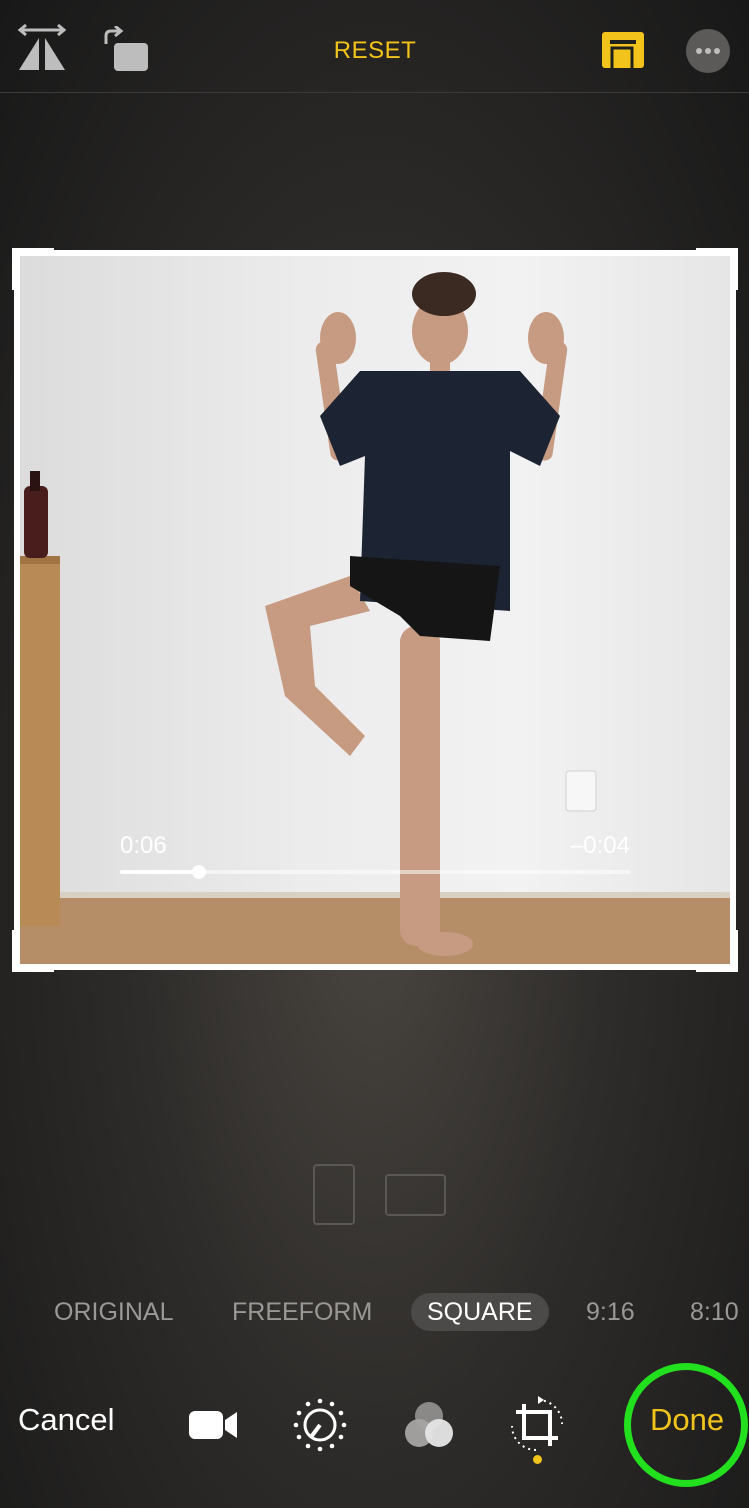 This screenshot has width=749, height=1508. What do you see at coordinates (714, 1312) in the screenshot?
I see `aspect-8-10: 8:10` at bounding box center [714, 1312].